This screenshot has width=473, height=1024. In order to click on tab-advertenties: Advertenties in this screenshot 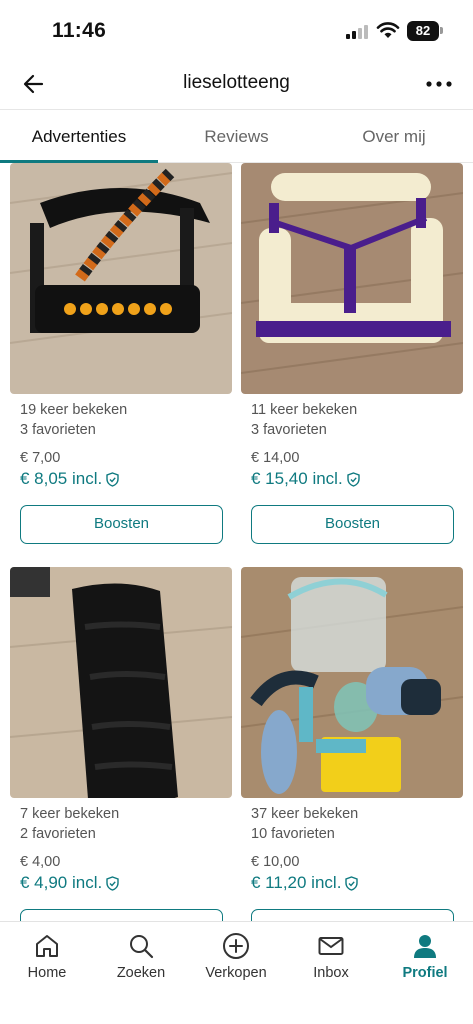, I will do `click(79, 137)`.